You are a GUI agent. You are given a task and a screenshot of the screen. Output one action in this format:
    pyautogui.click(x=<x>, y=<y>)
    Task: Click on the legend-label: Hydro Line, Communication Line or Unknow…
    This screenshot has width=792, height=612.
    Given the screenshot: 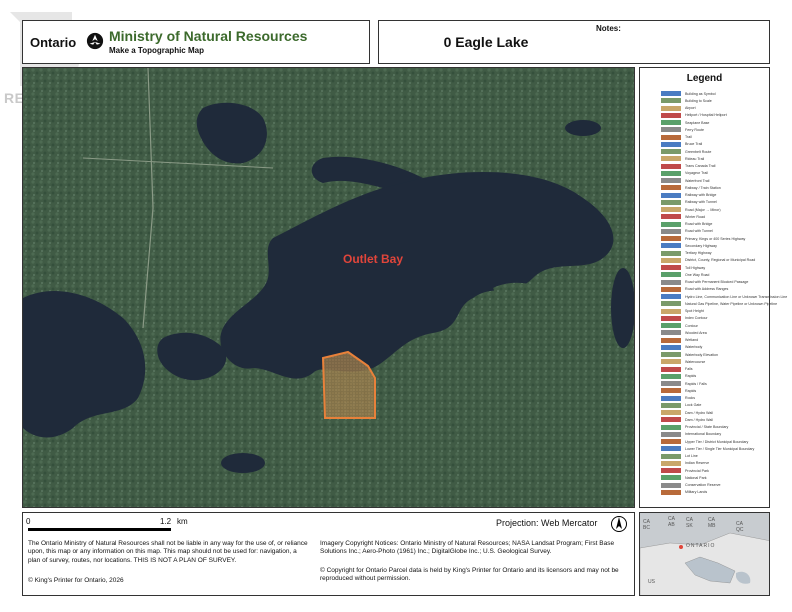 What is the action you would take?
    pyautogui.click(x=736, y=296)
    